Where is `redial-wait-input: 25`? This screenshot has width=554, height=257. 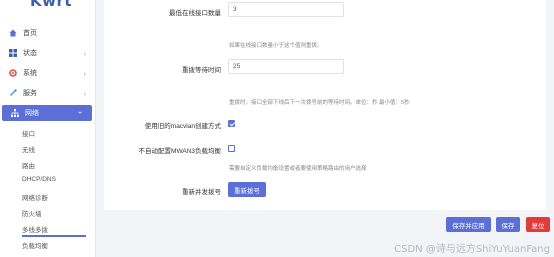
redial-wait-input: 25 is located at coordinates (286, 66).